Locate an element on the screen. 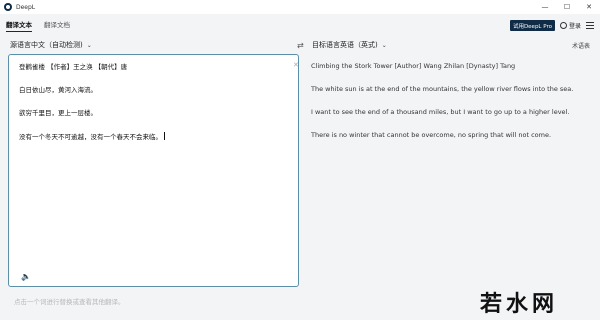  maximize-button: ☐ is located at coordinates (567, 7).